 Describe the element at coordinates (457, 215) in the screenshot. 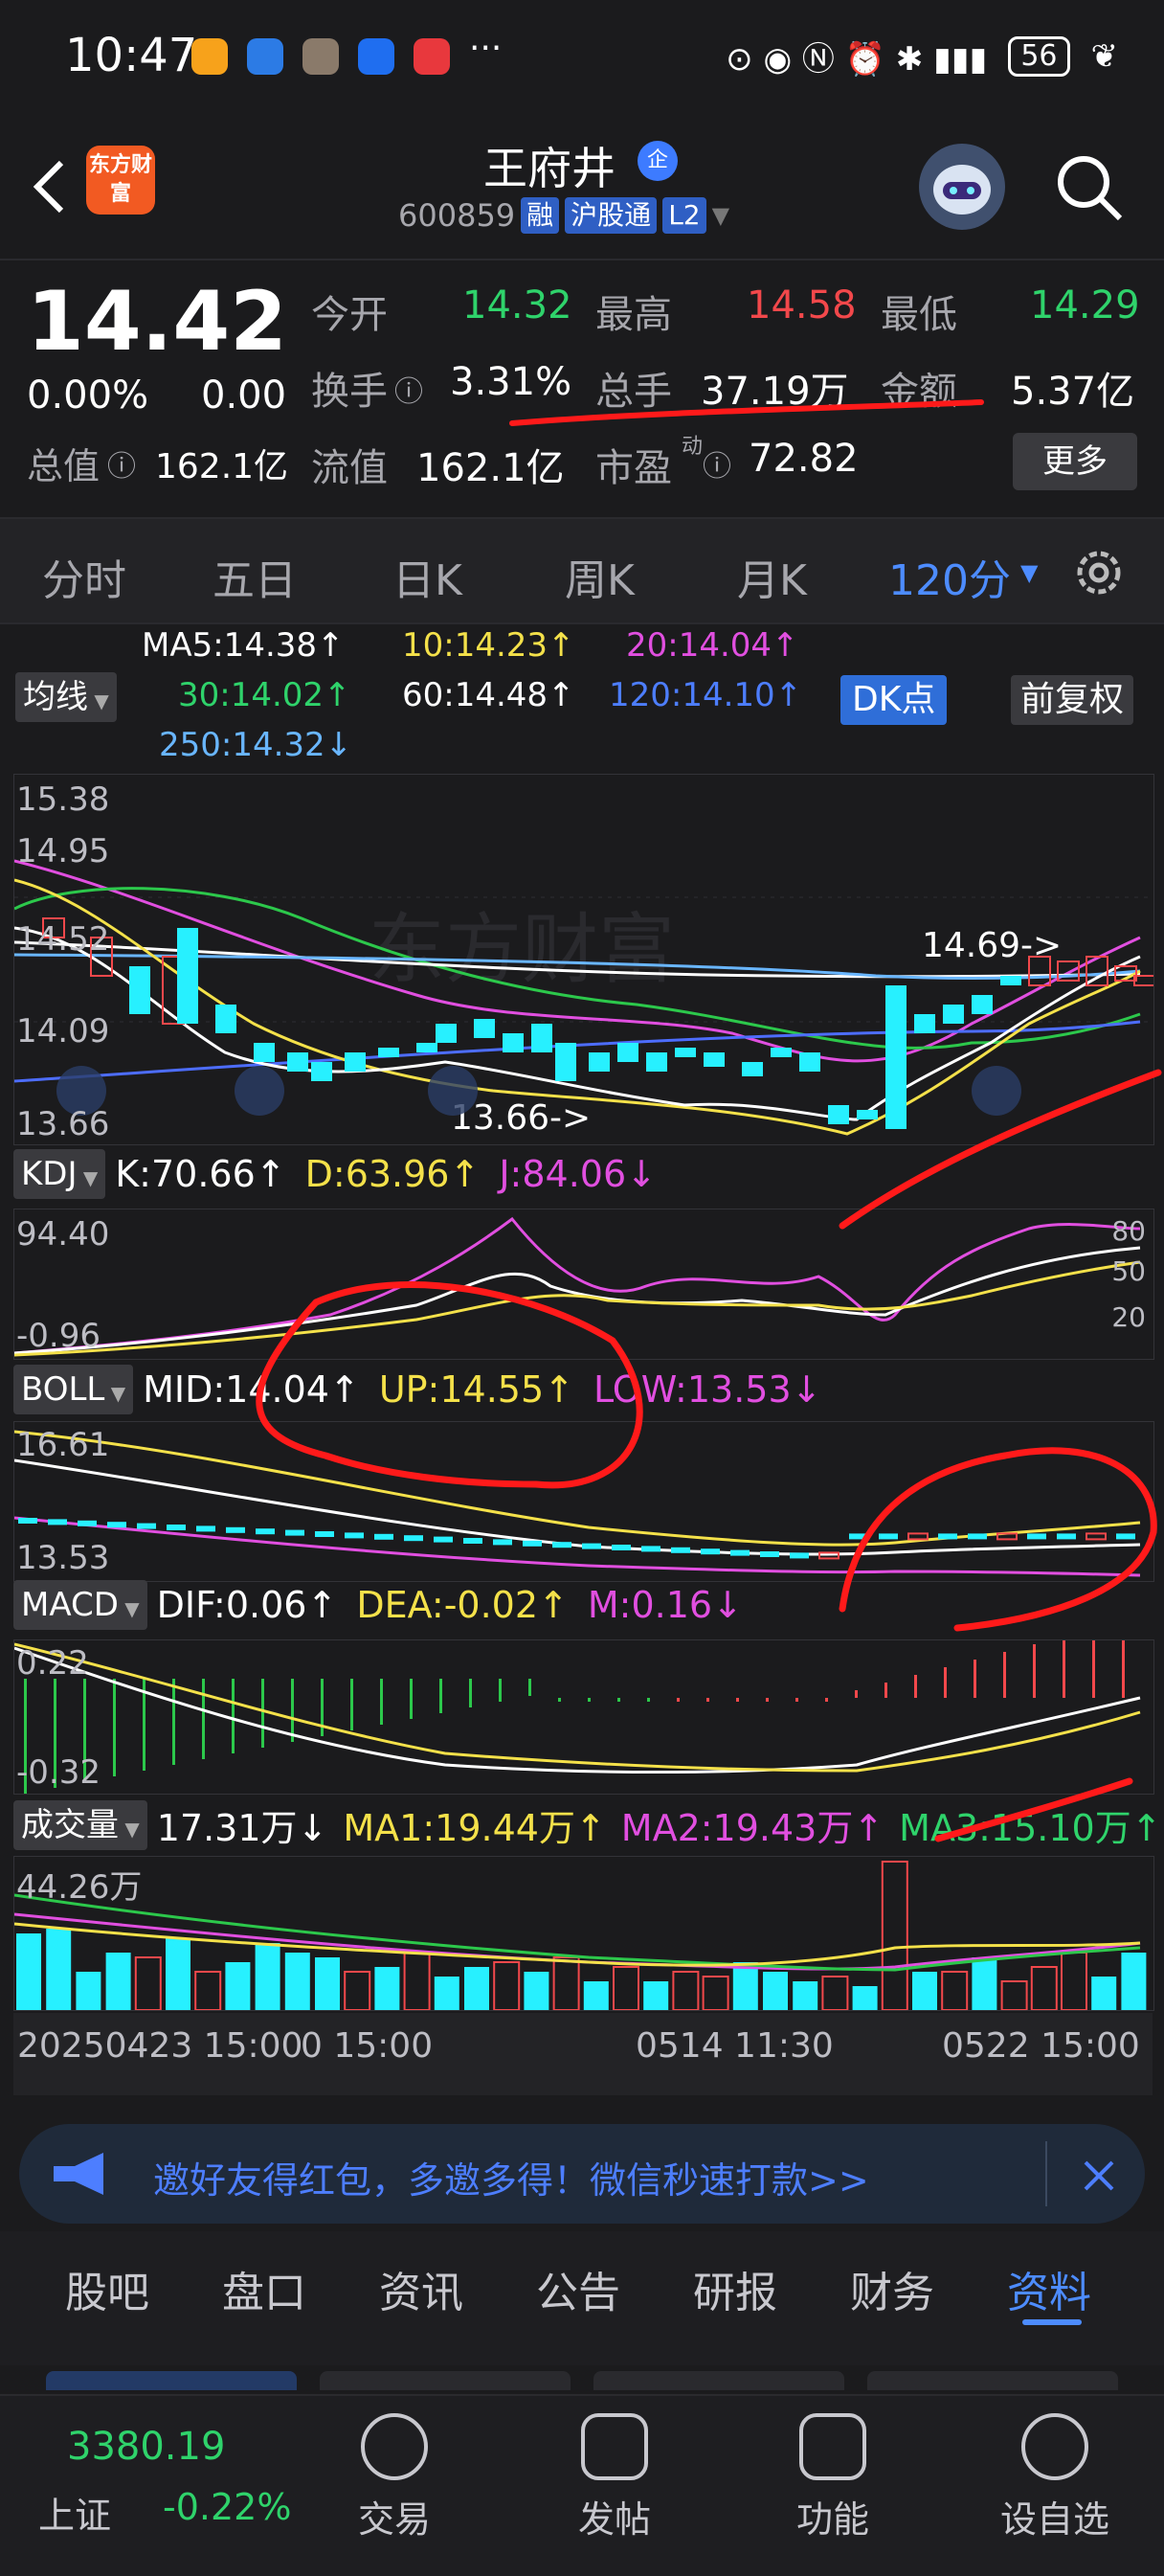

I see `stock-code: 600859` at that location.